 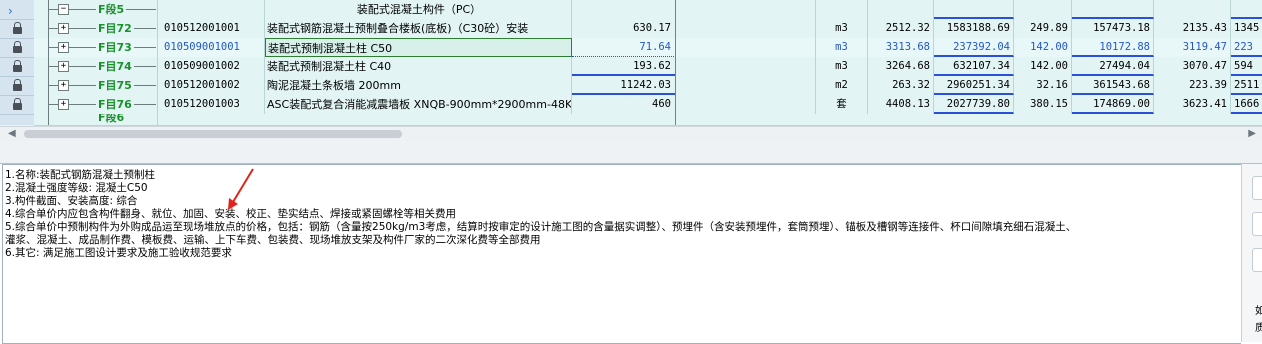 I want to click on side-panel: 如 质, so click(x=1251, y=253).